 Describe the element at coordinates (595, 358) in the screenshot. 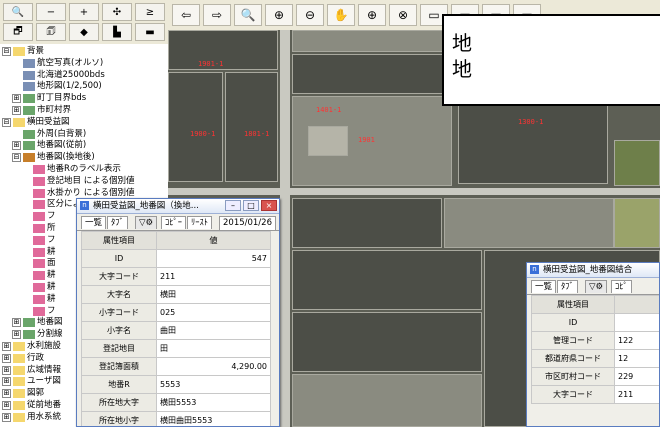

I see `table-row: 都道府県コード 12` at that location.